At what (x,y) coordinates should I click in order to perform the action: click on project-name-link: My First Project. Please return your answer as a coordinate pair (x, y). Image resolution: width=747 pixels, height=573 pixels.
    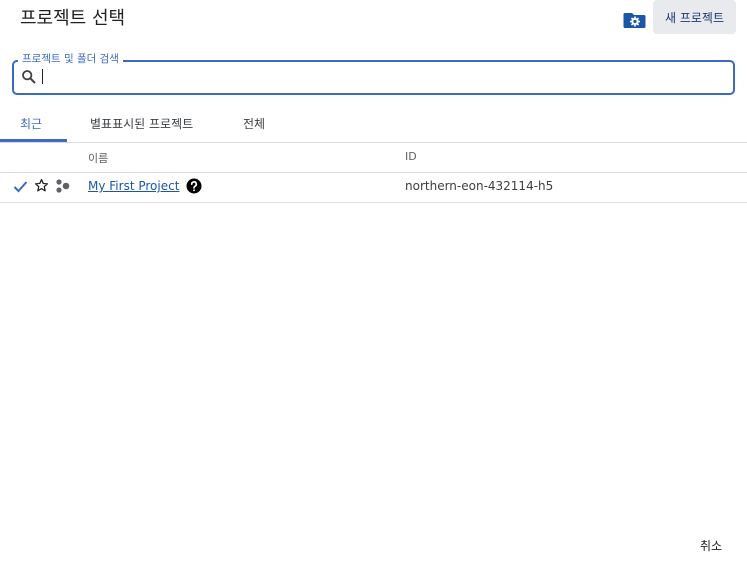
    Looking at the image, I should click on (133, 186).